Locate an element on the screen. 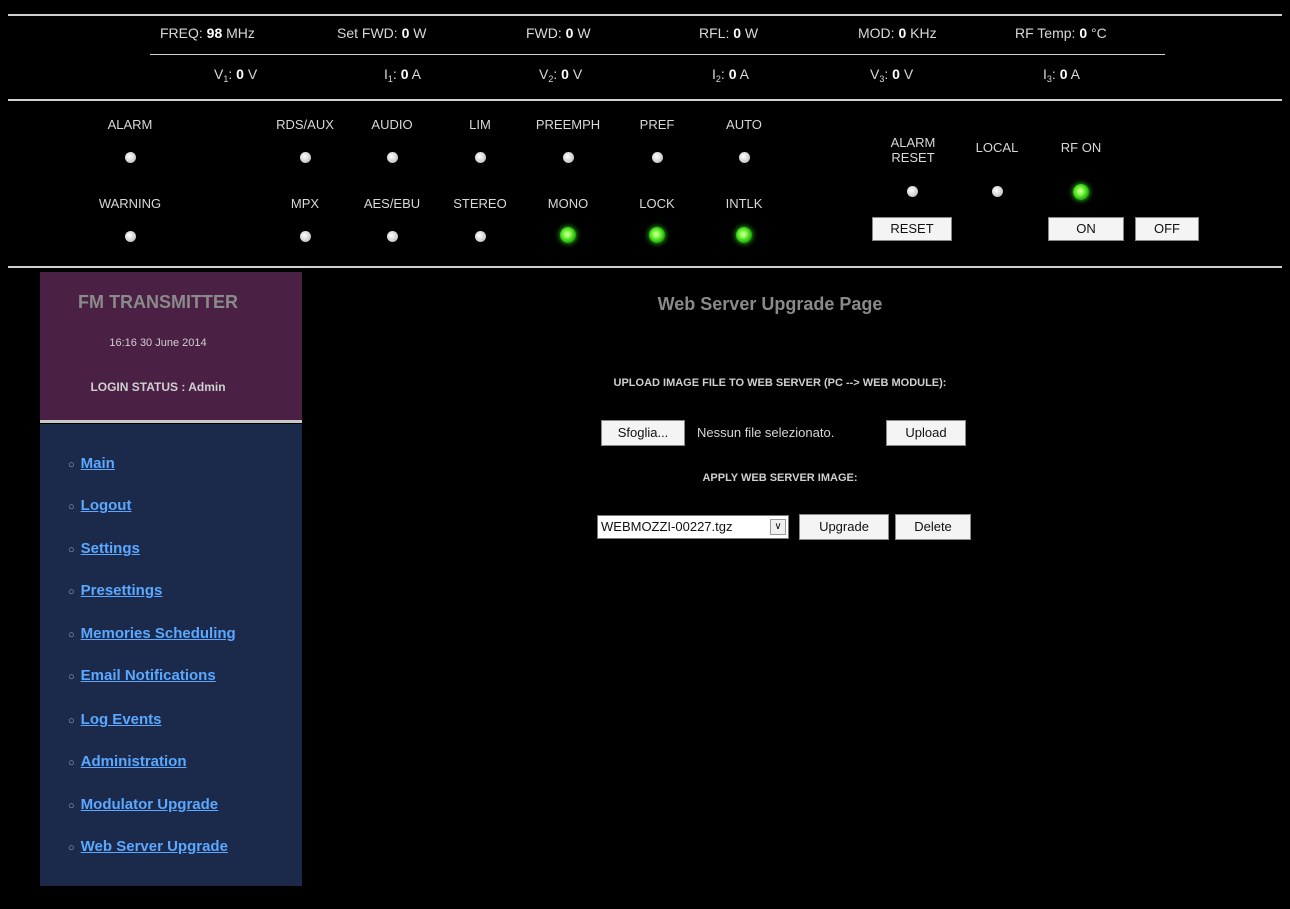 The image size is (1290, 909). indicator-mpx: MPX is located at coordinates (305, 221).